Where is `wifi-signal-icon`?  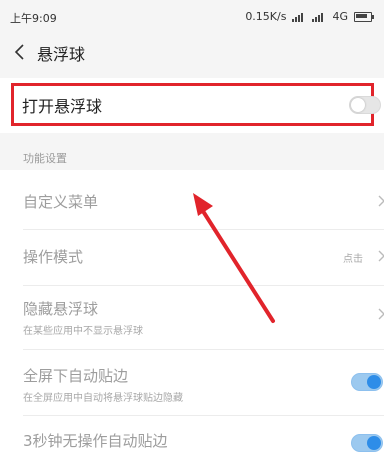
wifi-signal-icon is located at coordinates (299, 17).